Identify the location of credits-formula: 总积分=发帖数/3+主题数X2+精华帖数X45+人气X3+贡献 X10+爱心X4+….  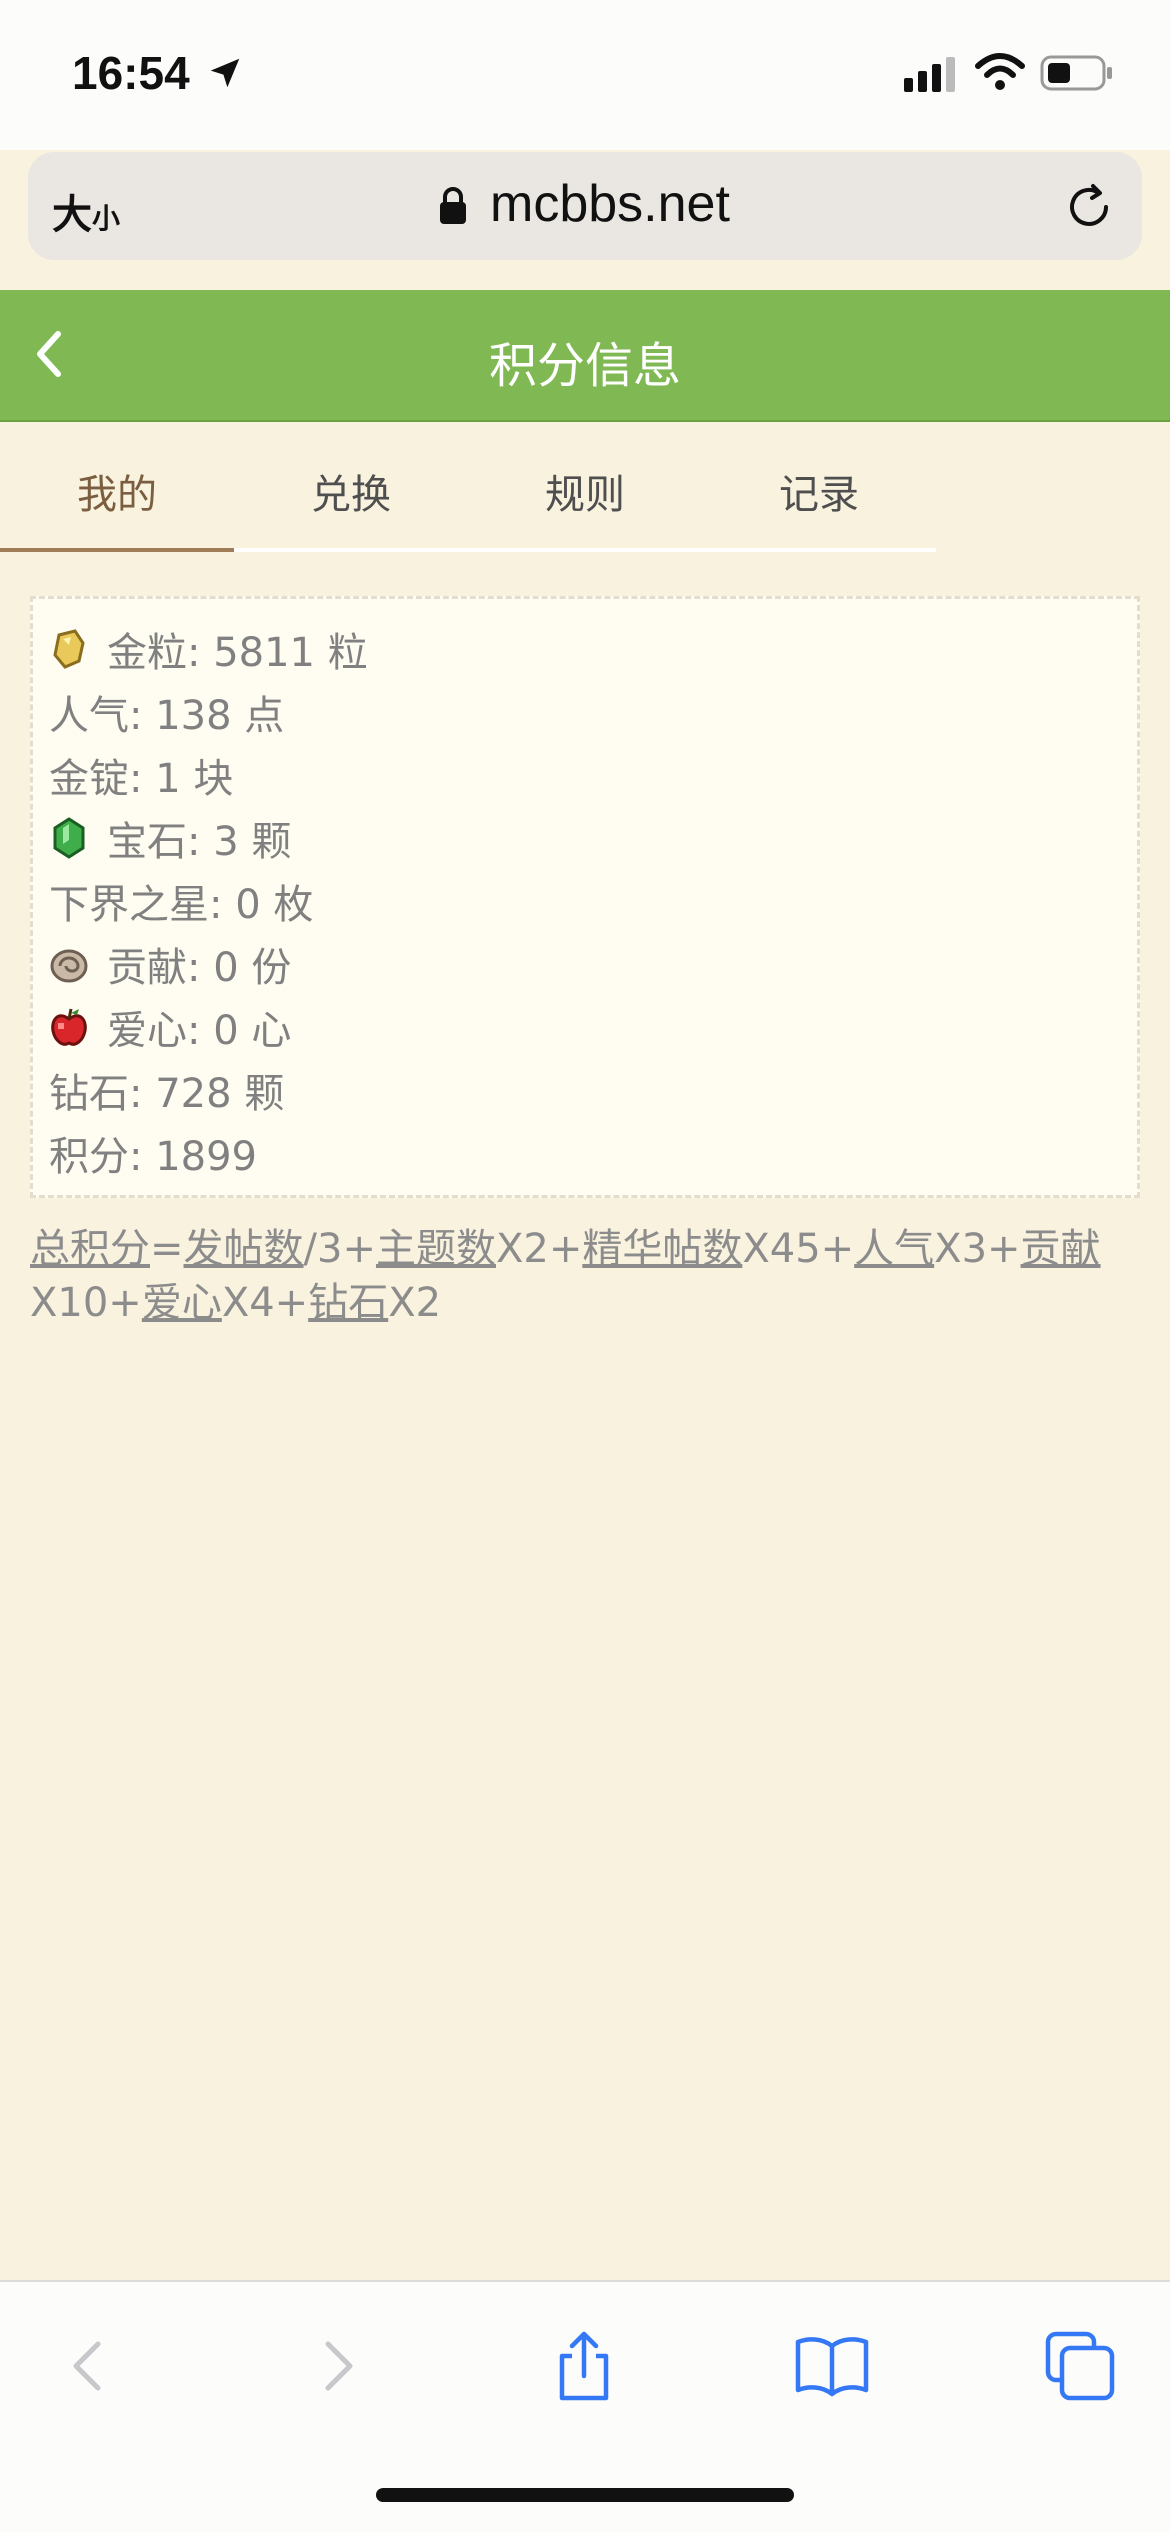
(585, 1276).